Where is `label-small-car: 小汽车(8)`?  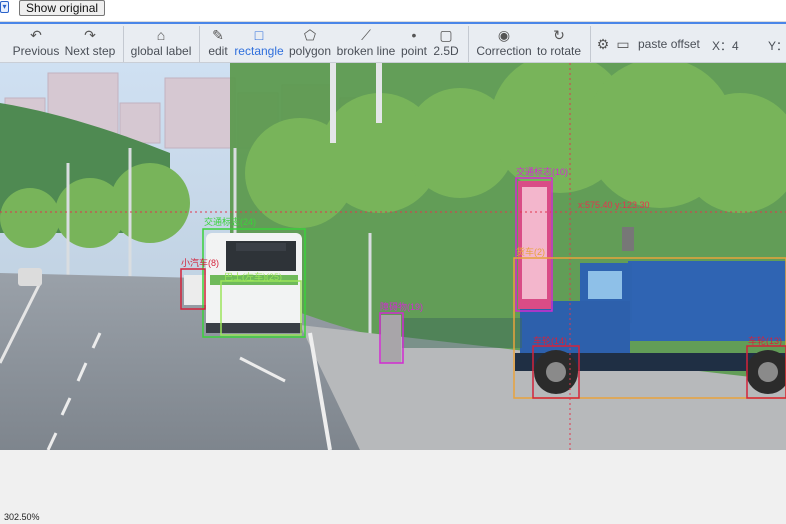 label-small-car: 小汽车(8) is located at coordinates (200, 262).